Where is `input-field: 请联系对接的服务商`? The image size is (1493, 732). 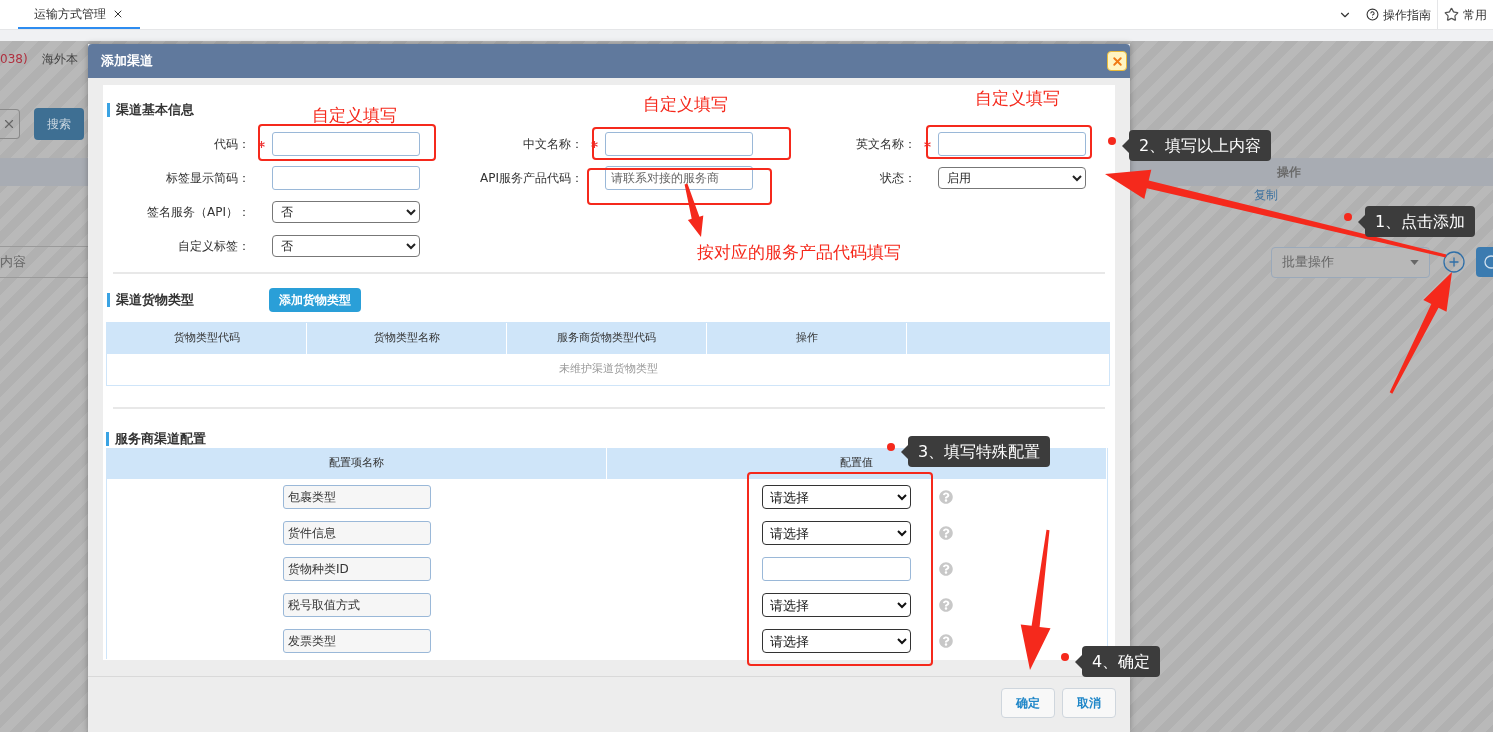
input-field: 请联系对接的服务商 is located at coordinates (679, 178).